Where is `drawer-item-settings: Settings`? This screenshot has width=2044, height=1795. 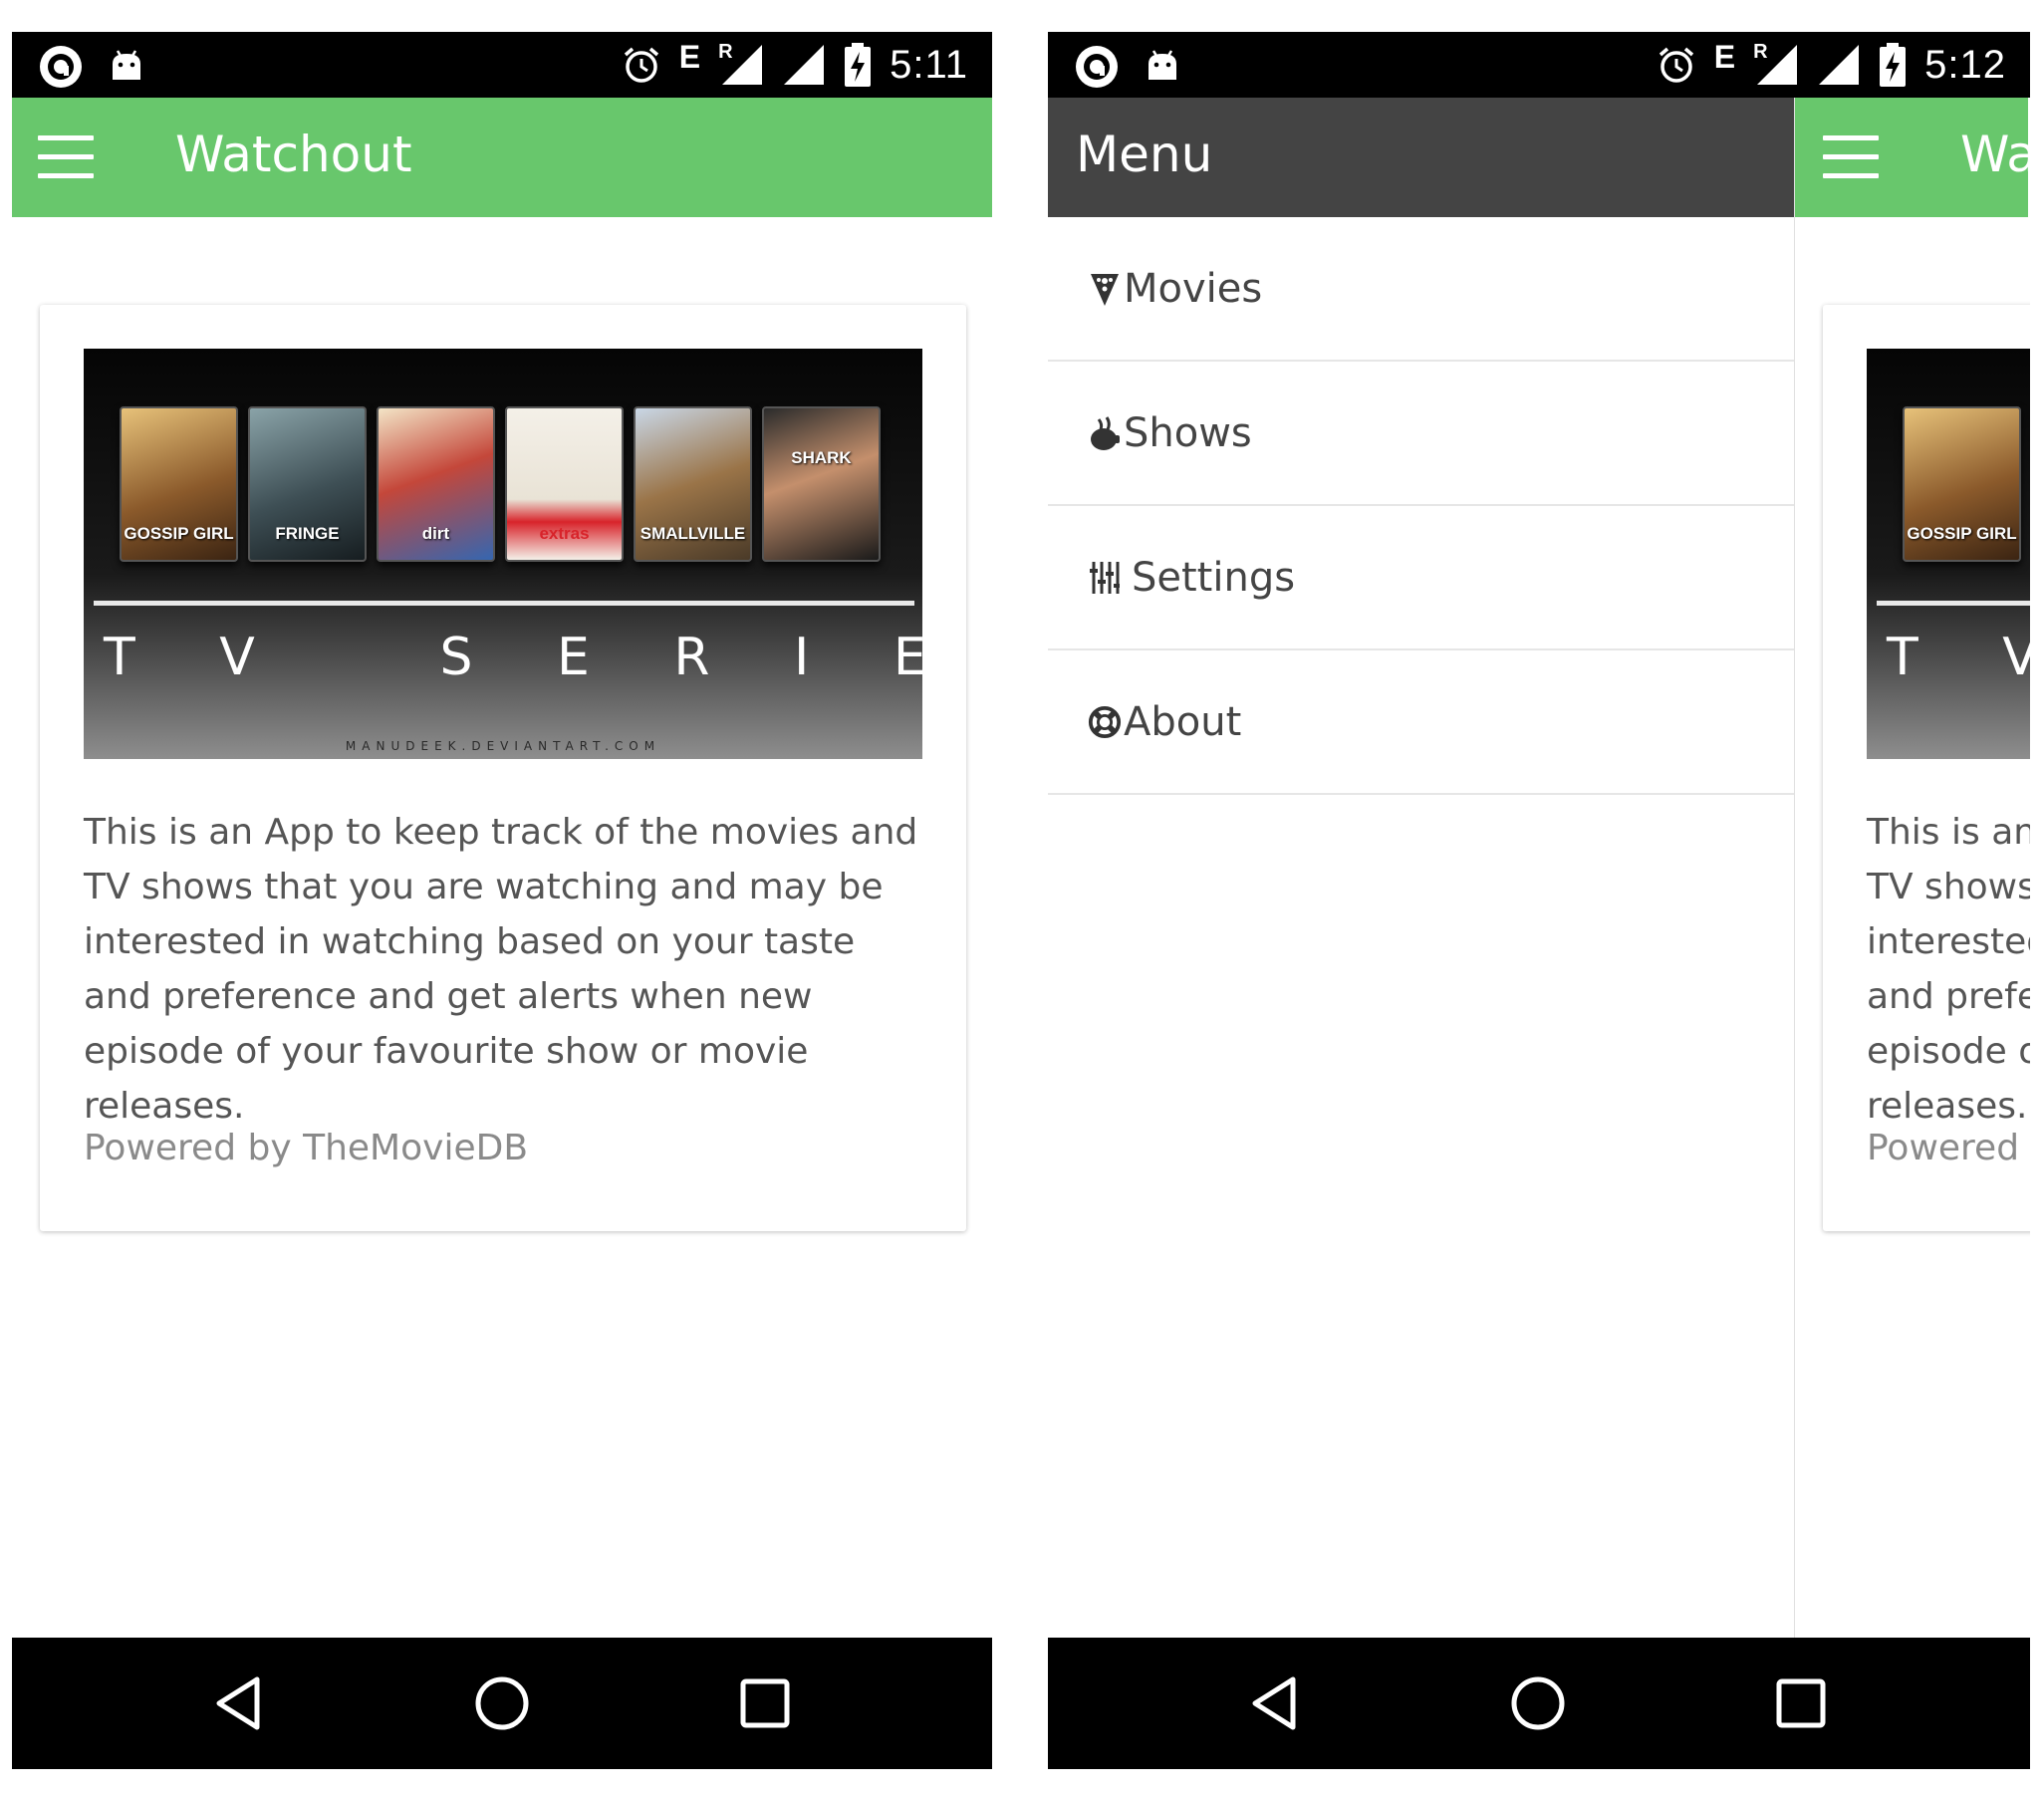 drawer-item-settings: Settings is located at coordinates (1421, 578).